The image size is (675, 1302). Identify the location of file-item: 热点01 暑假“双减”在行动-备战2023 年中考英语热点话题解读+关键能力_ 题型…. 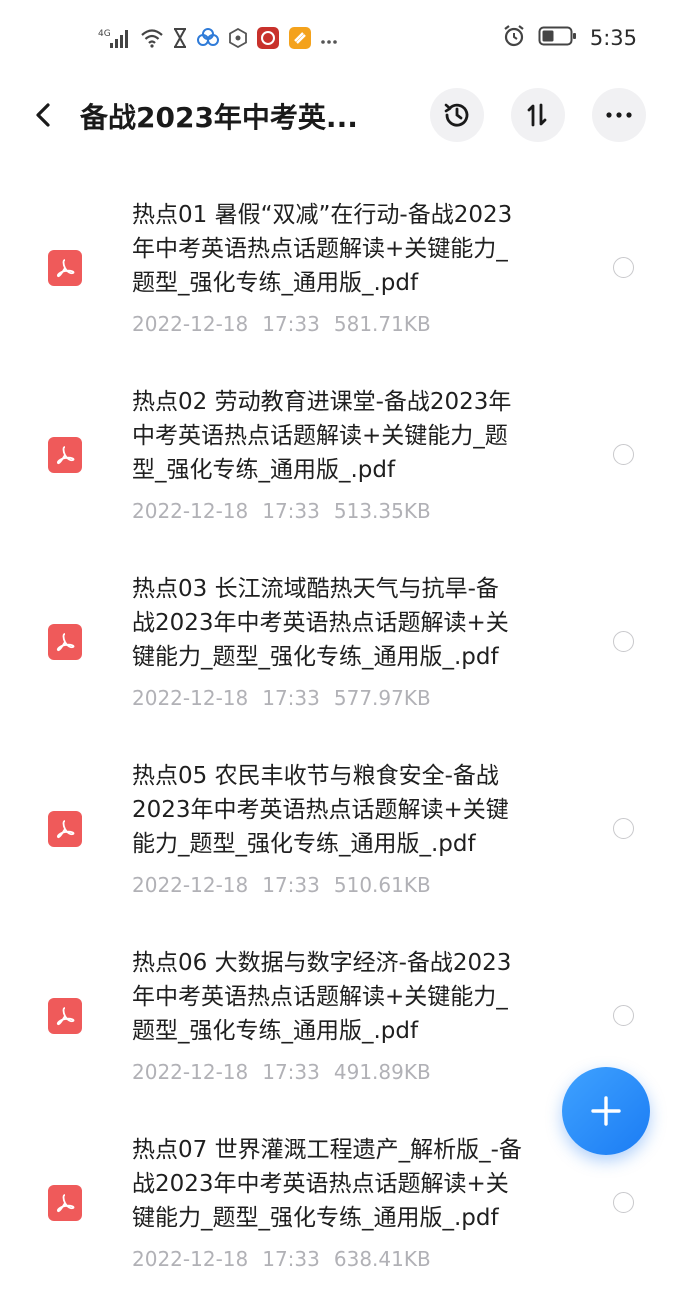
(337, 273).